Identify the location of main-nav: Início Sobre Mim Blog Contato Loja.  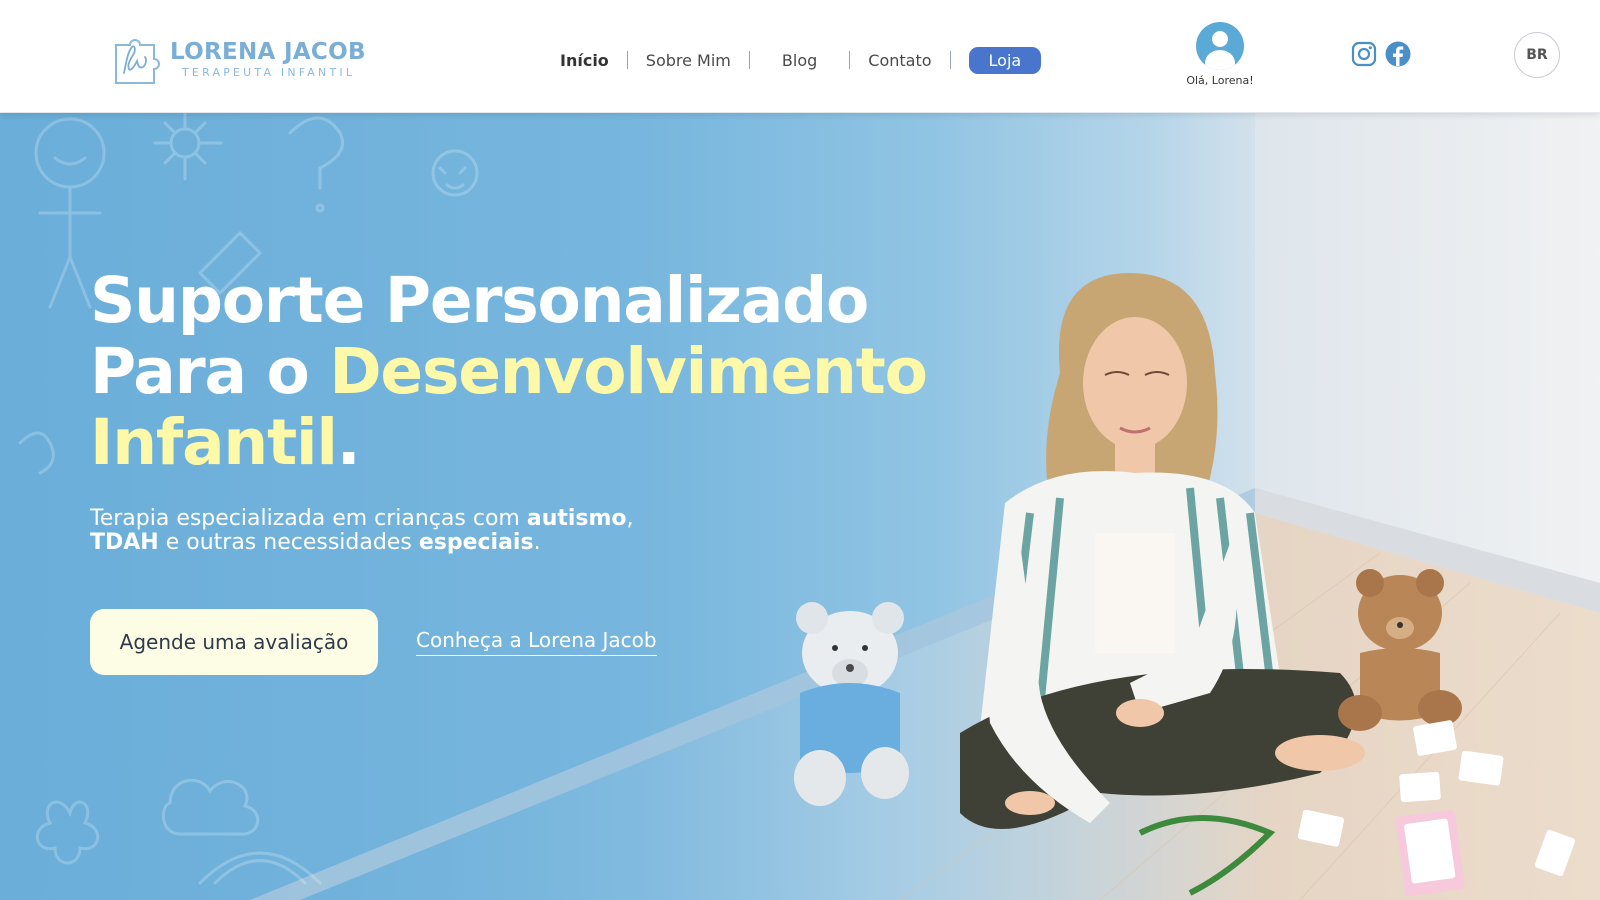
(801, 60).